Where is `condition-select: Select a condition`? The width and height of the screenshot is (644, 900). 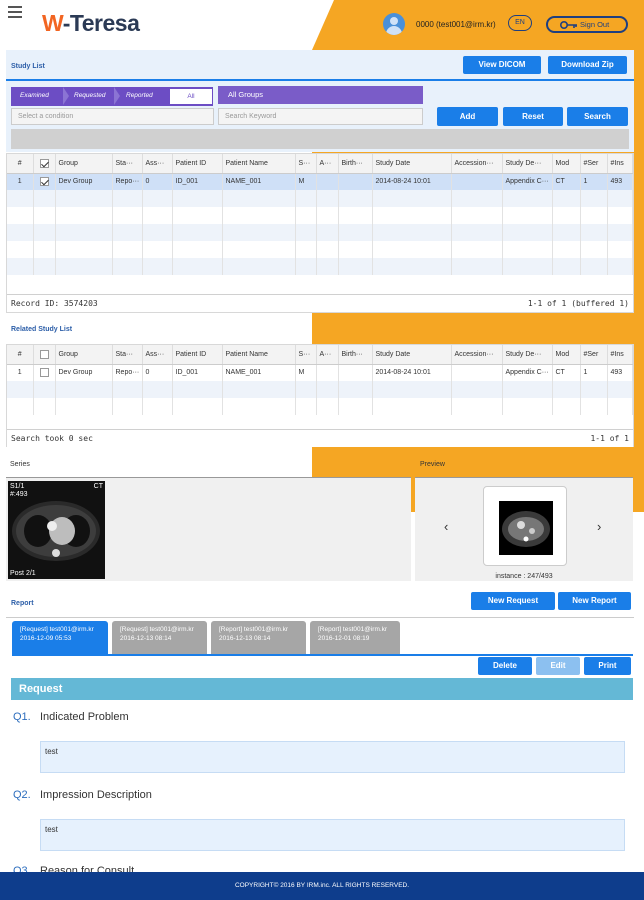
condition-select: Select a condition is located at coordinates (112, 116).